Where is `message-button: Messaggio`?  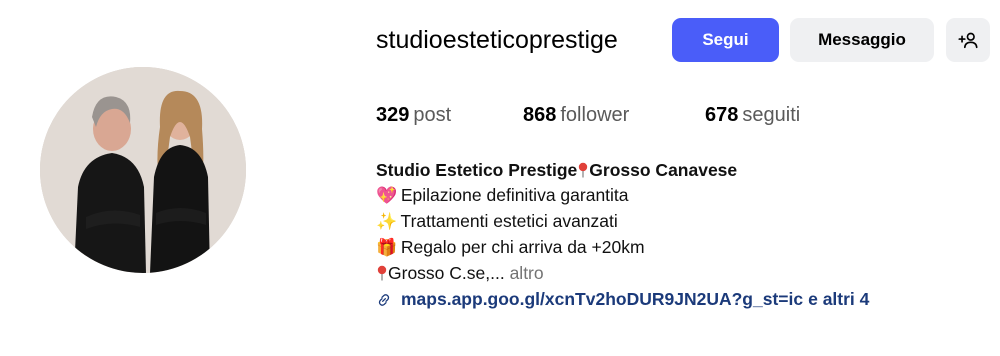
message-button: Messaggio is located at coordinates (862, 40).